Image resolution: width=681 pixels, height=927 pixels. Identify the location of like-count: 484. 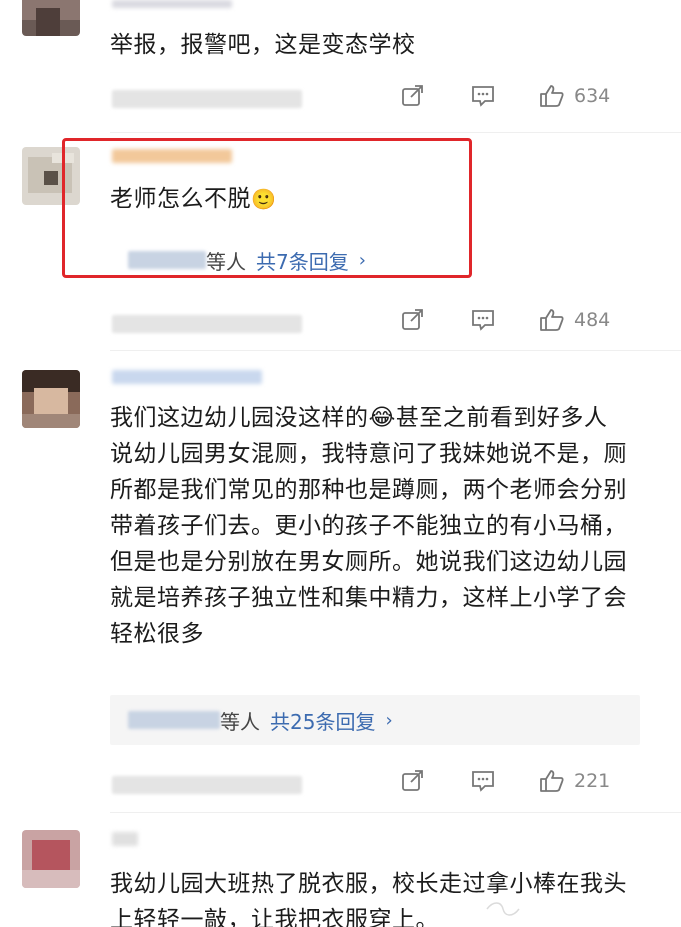
(592, 320).